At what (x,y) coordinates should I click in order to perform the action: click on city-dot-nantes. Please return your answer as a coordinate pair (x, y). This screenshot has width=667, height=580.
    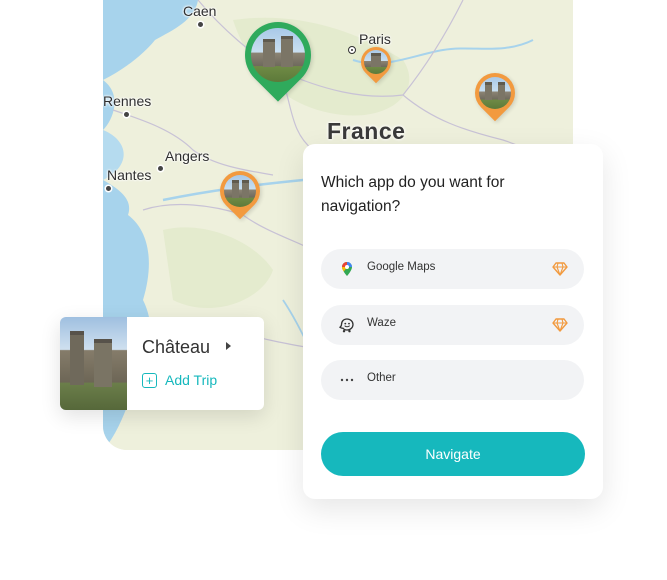
    Looking at the image, I should click on (108, 188).